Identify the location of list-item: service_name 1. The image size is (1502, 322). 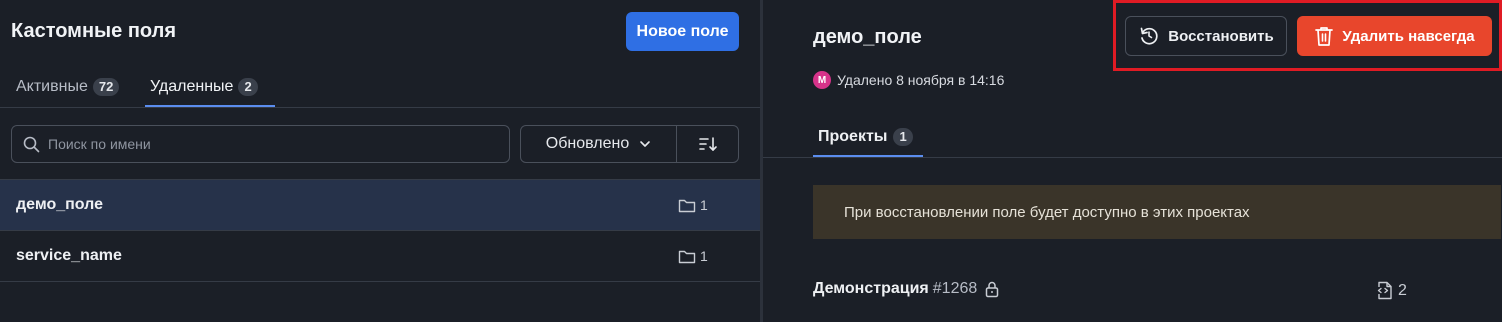
(380, 256).